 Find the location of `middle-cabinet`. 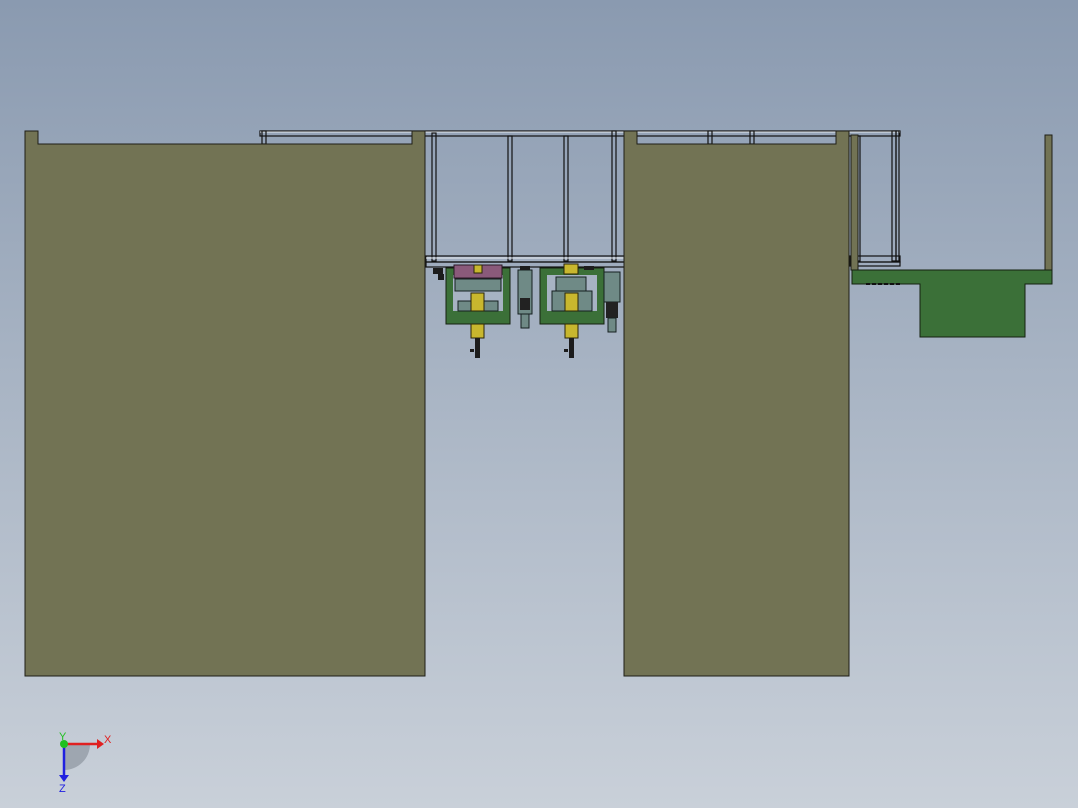

middle-cabinet is located at coordinates (736, 403).